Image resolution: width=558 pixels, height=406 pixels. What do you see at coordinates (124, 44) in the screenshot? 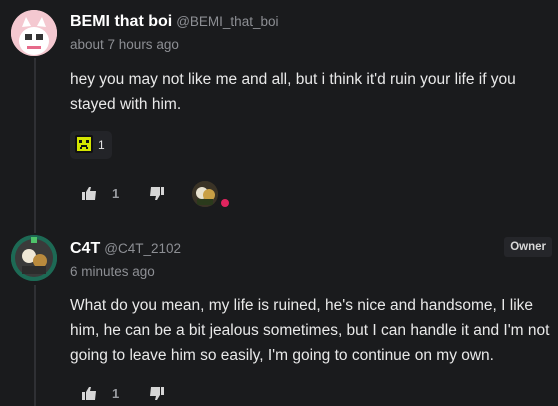
I see `comment-timestamp: about 7 hours ago` at bounding box center [124, 44].